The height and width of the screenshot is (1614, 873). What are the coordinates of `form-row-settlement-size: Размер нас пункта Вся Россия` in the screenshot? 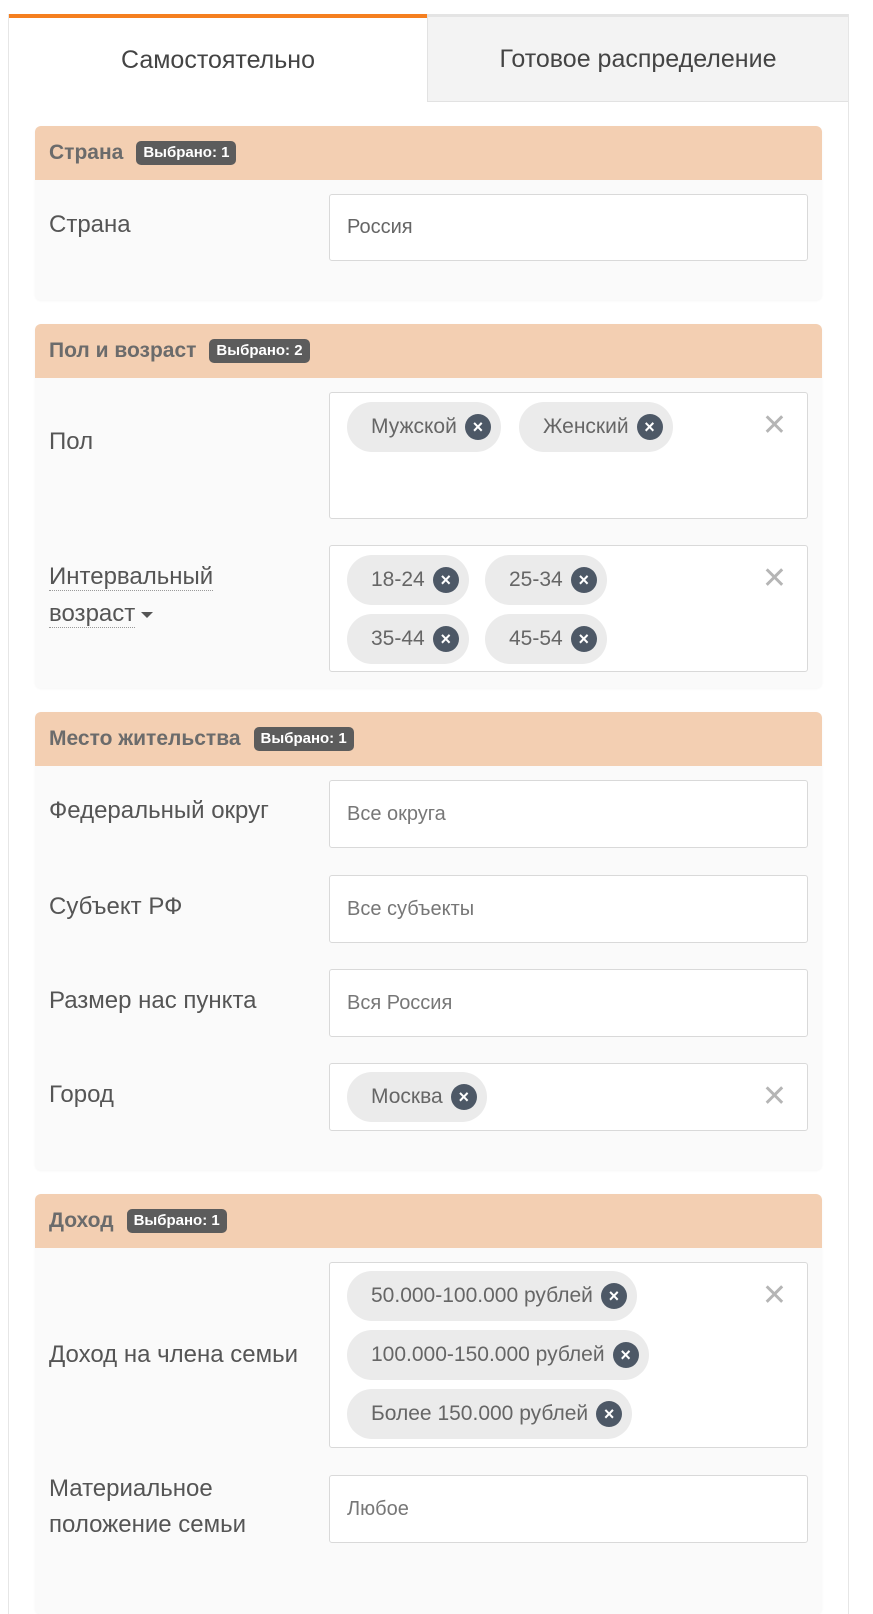 It's located at (428, 1001).